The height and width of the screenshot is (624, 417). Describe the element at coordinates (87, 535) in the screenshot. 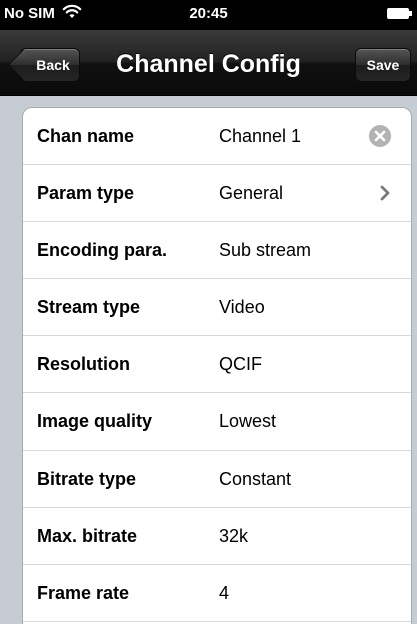

I see `row-label: Max. bitrate` at that location.